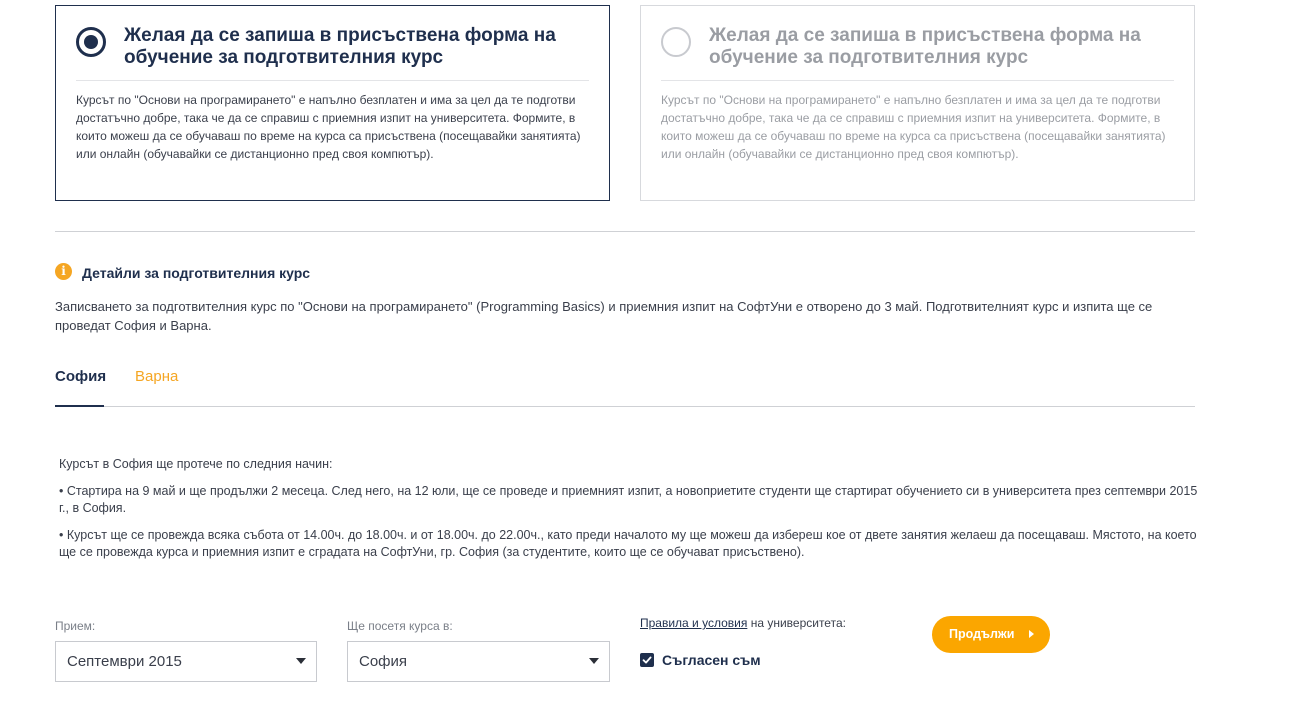  I want to click on continue-label: Продължи, so click(982, 634).